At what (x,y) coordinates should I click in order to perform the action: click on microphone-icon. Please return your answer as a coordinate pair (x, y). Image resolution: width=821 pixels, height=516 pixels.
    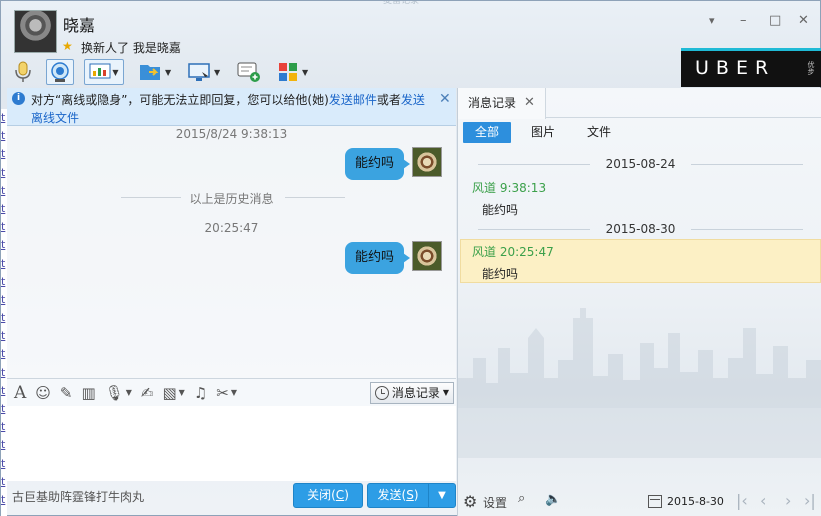
    Looking at the image, I should click on (23, 72).